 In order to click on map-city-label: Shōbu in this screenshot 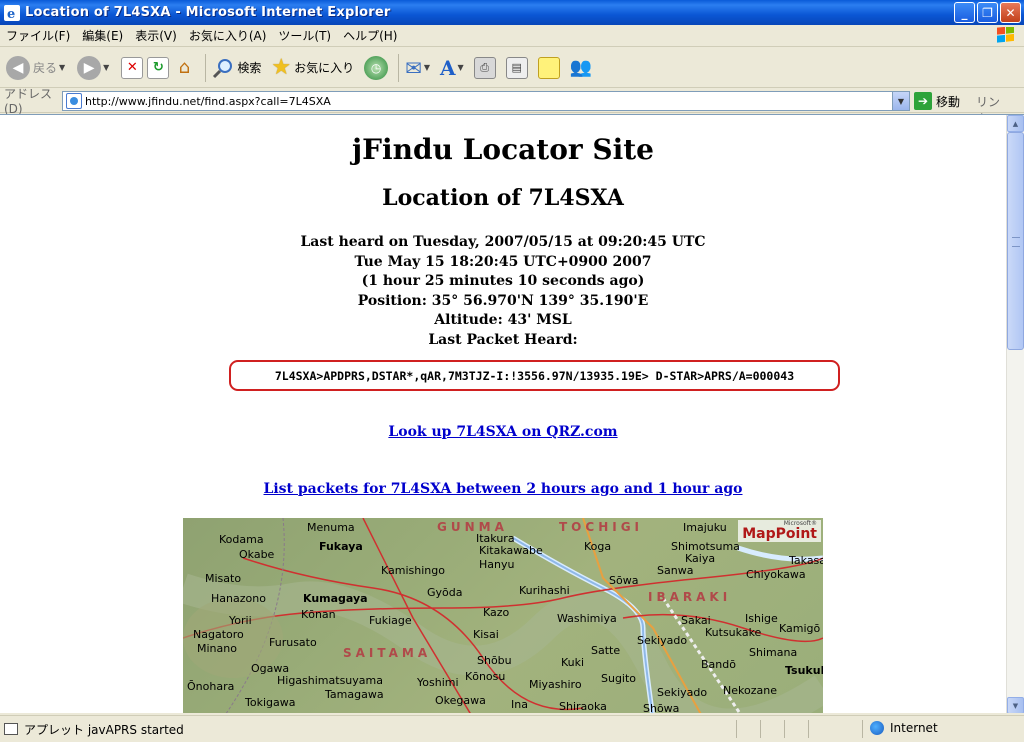, I will do `click(494, 660)`.